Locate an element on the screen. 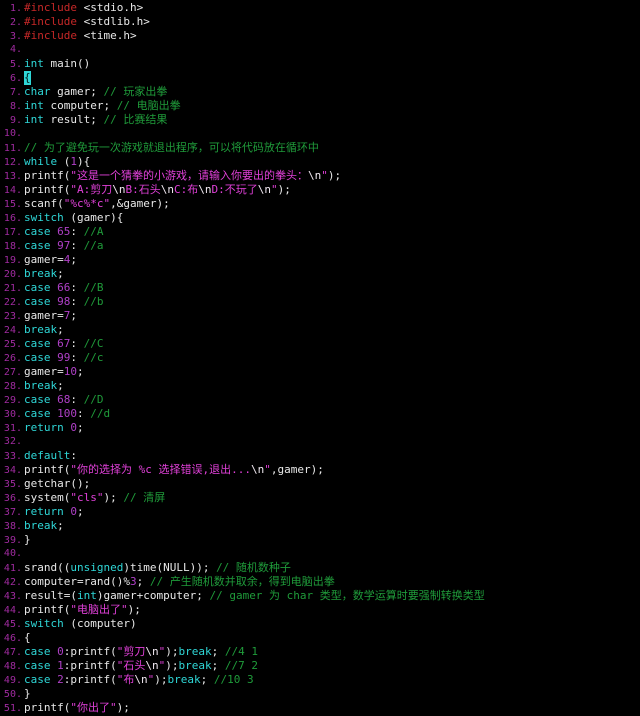 Image resolution: width=640 pixels, height=716 pixels. code-line: 17. case 65: //A is located at coordinates (320, 232).